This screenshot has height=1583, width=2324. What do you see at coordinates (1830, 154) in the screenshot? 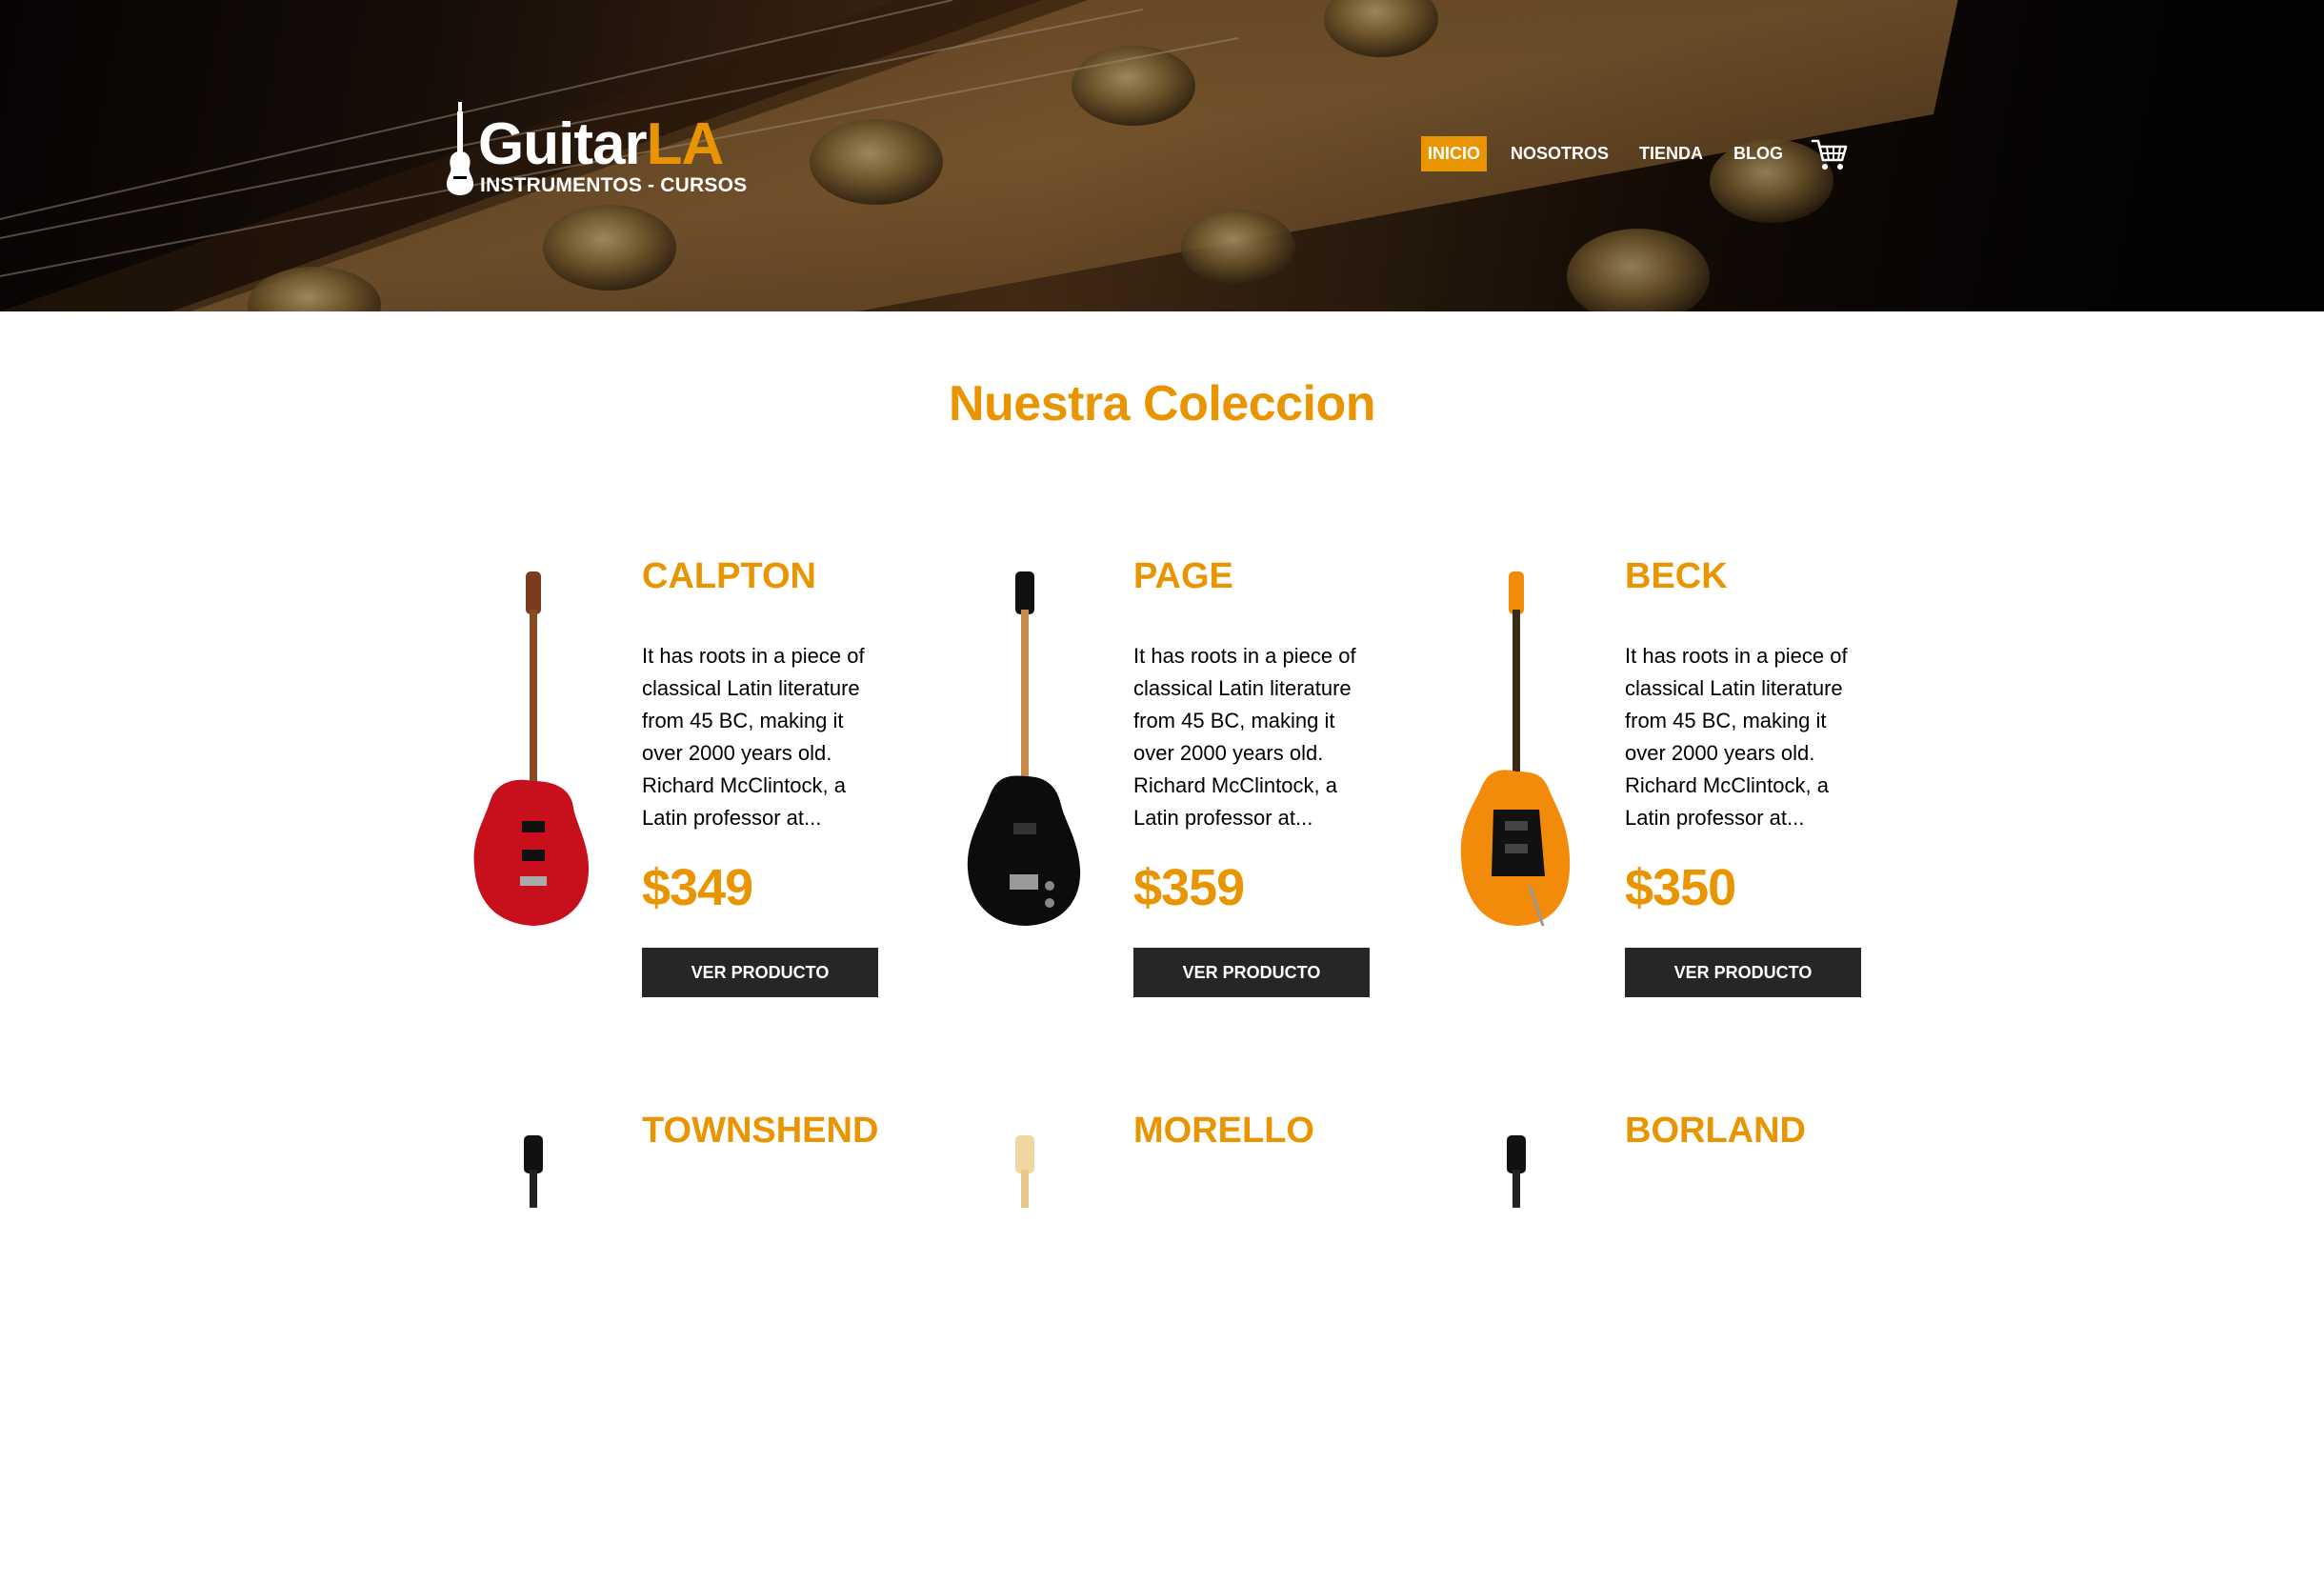
I see `cart-icon` at bounding box center [1830, 154].